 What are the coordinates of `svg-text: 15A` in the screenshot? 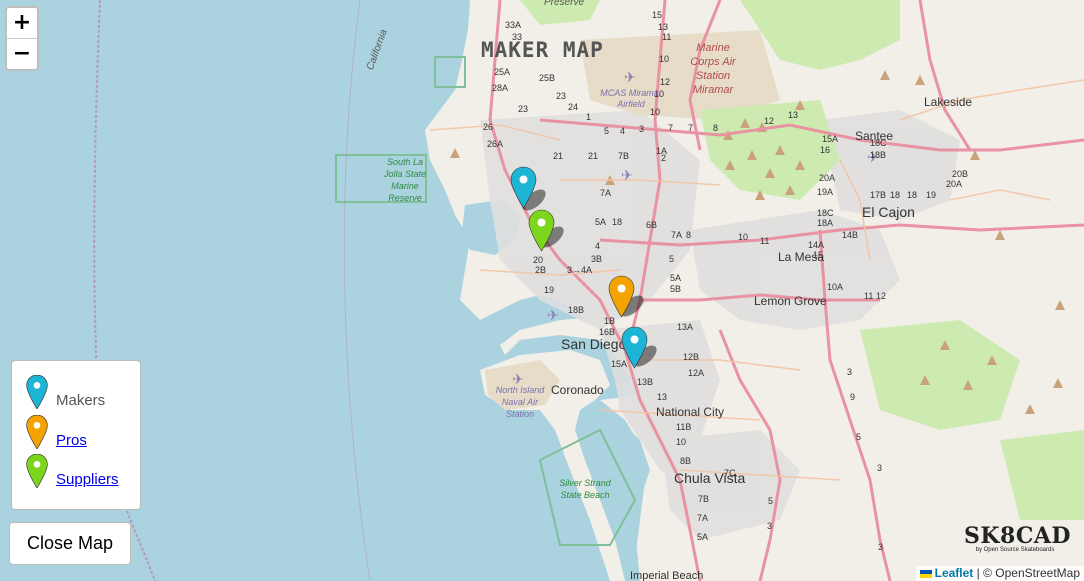 It's located at (830, 139).